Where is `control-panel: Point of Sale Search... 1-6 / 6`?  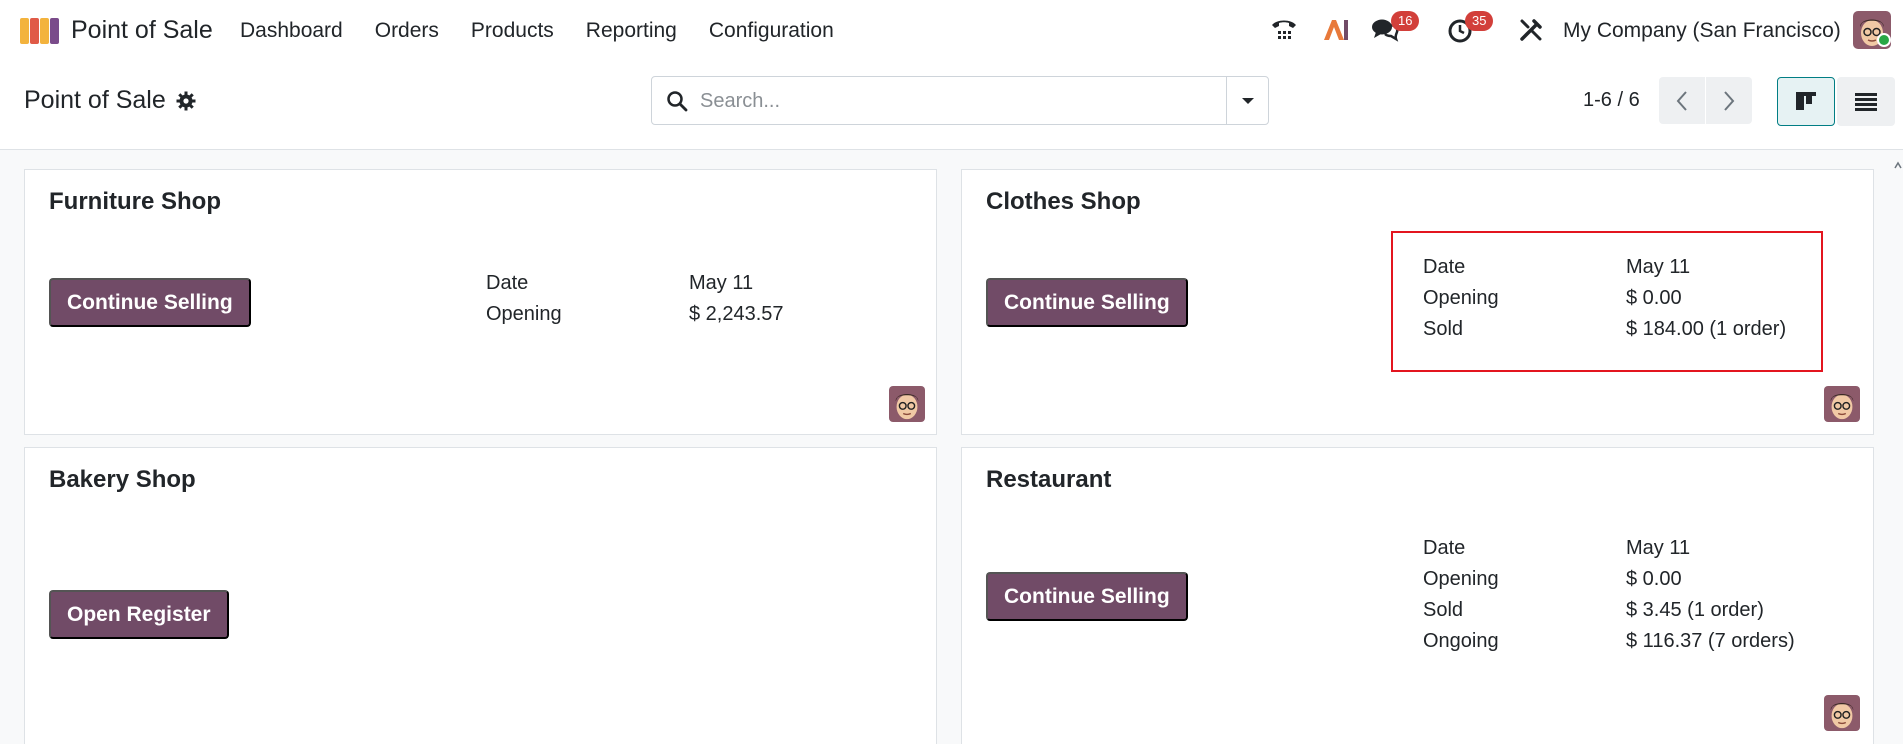 control-panel: Point of Sale Search... 1-6 / 6 is located at coordinates (951, 105).